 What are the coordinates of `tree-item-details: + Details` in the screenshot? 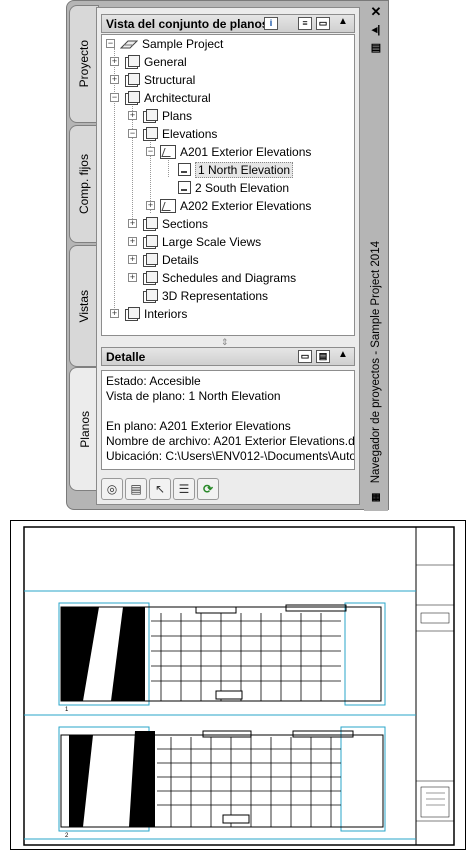 It's located at (163, 259).